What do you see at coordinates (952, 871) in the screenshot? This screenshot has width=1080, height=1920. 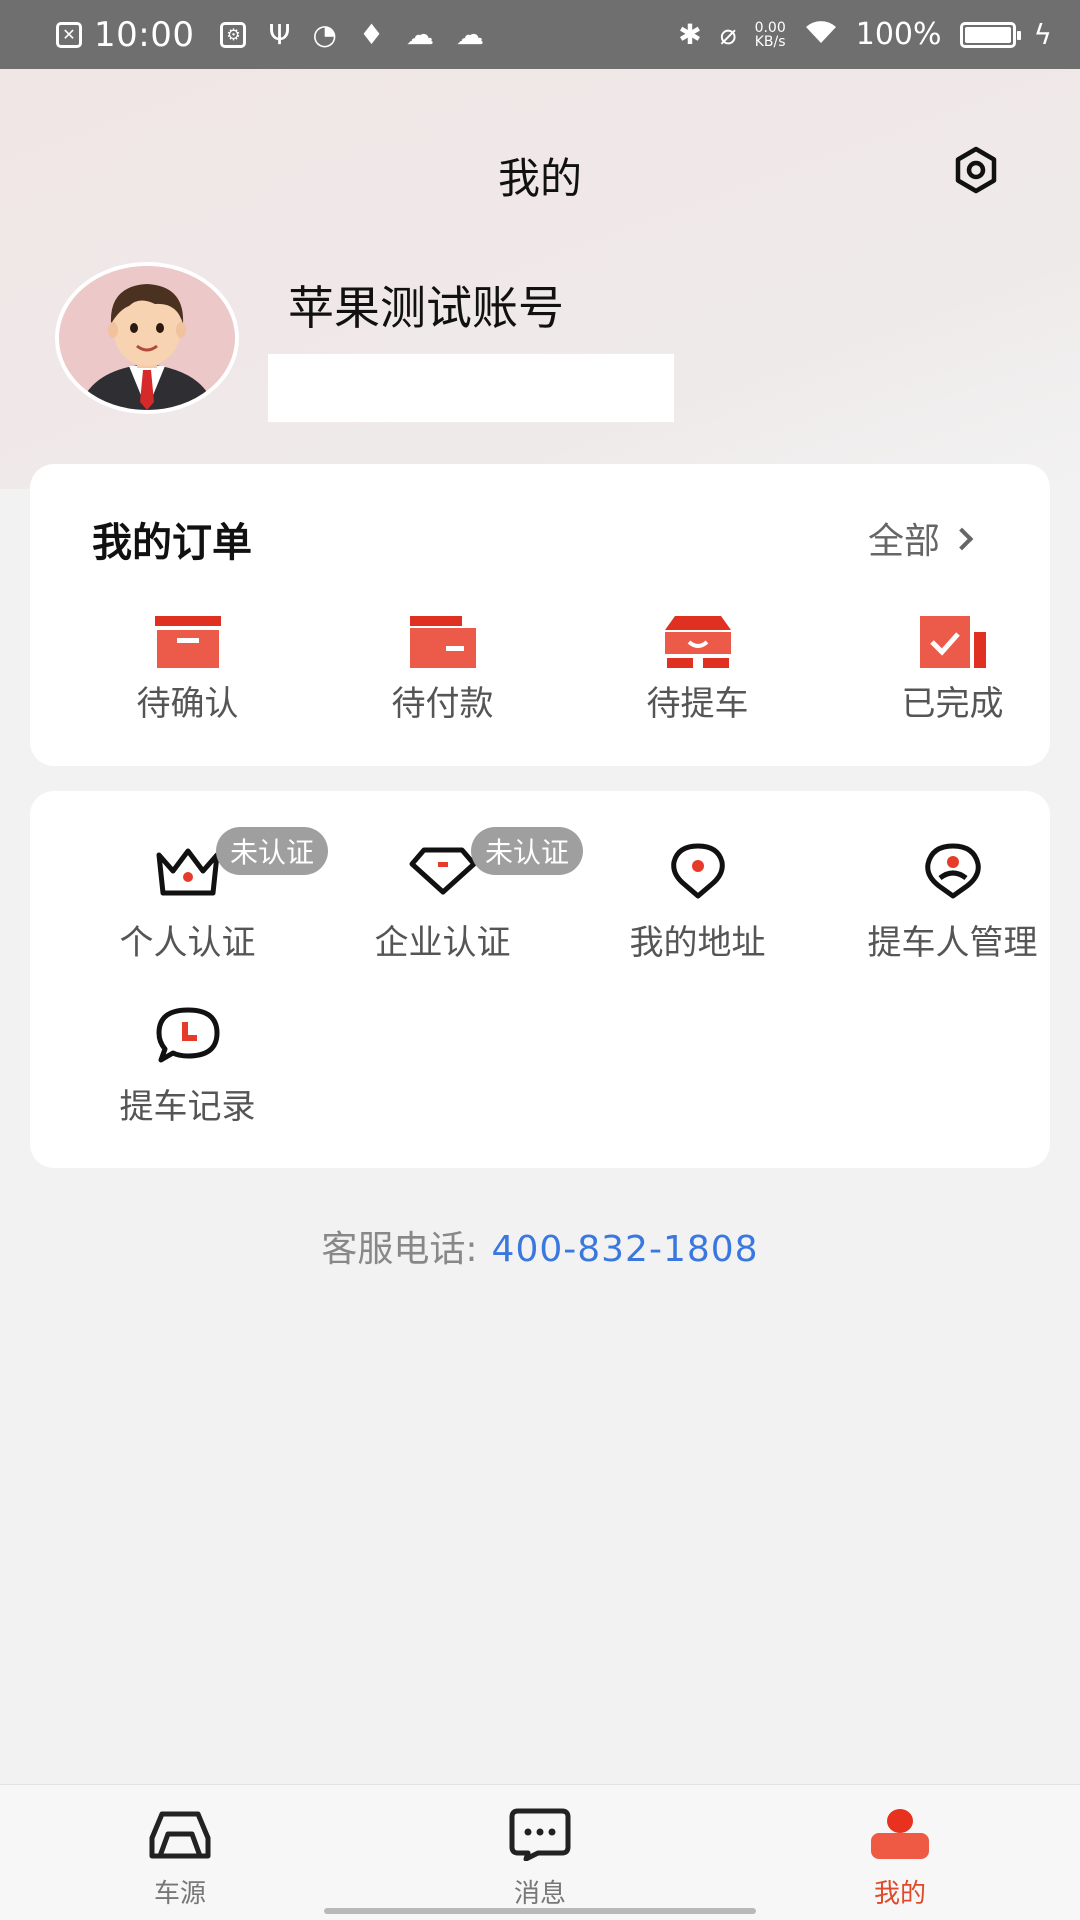 I see `person-manage-icon` at bounding box center [952, 871].